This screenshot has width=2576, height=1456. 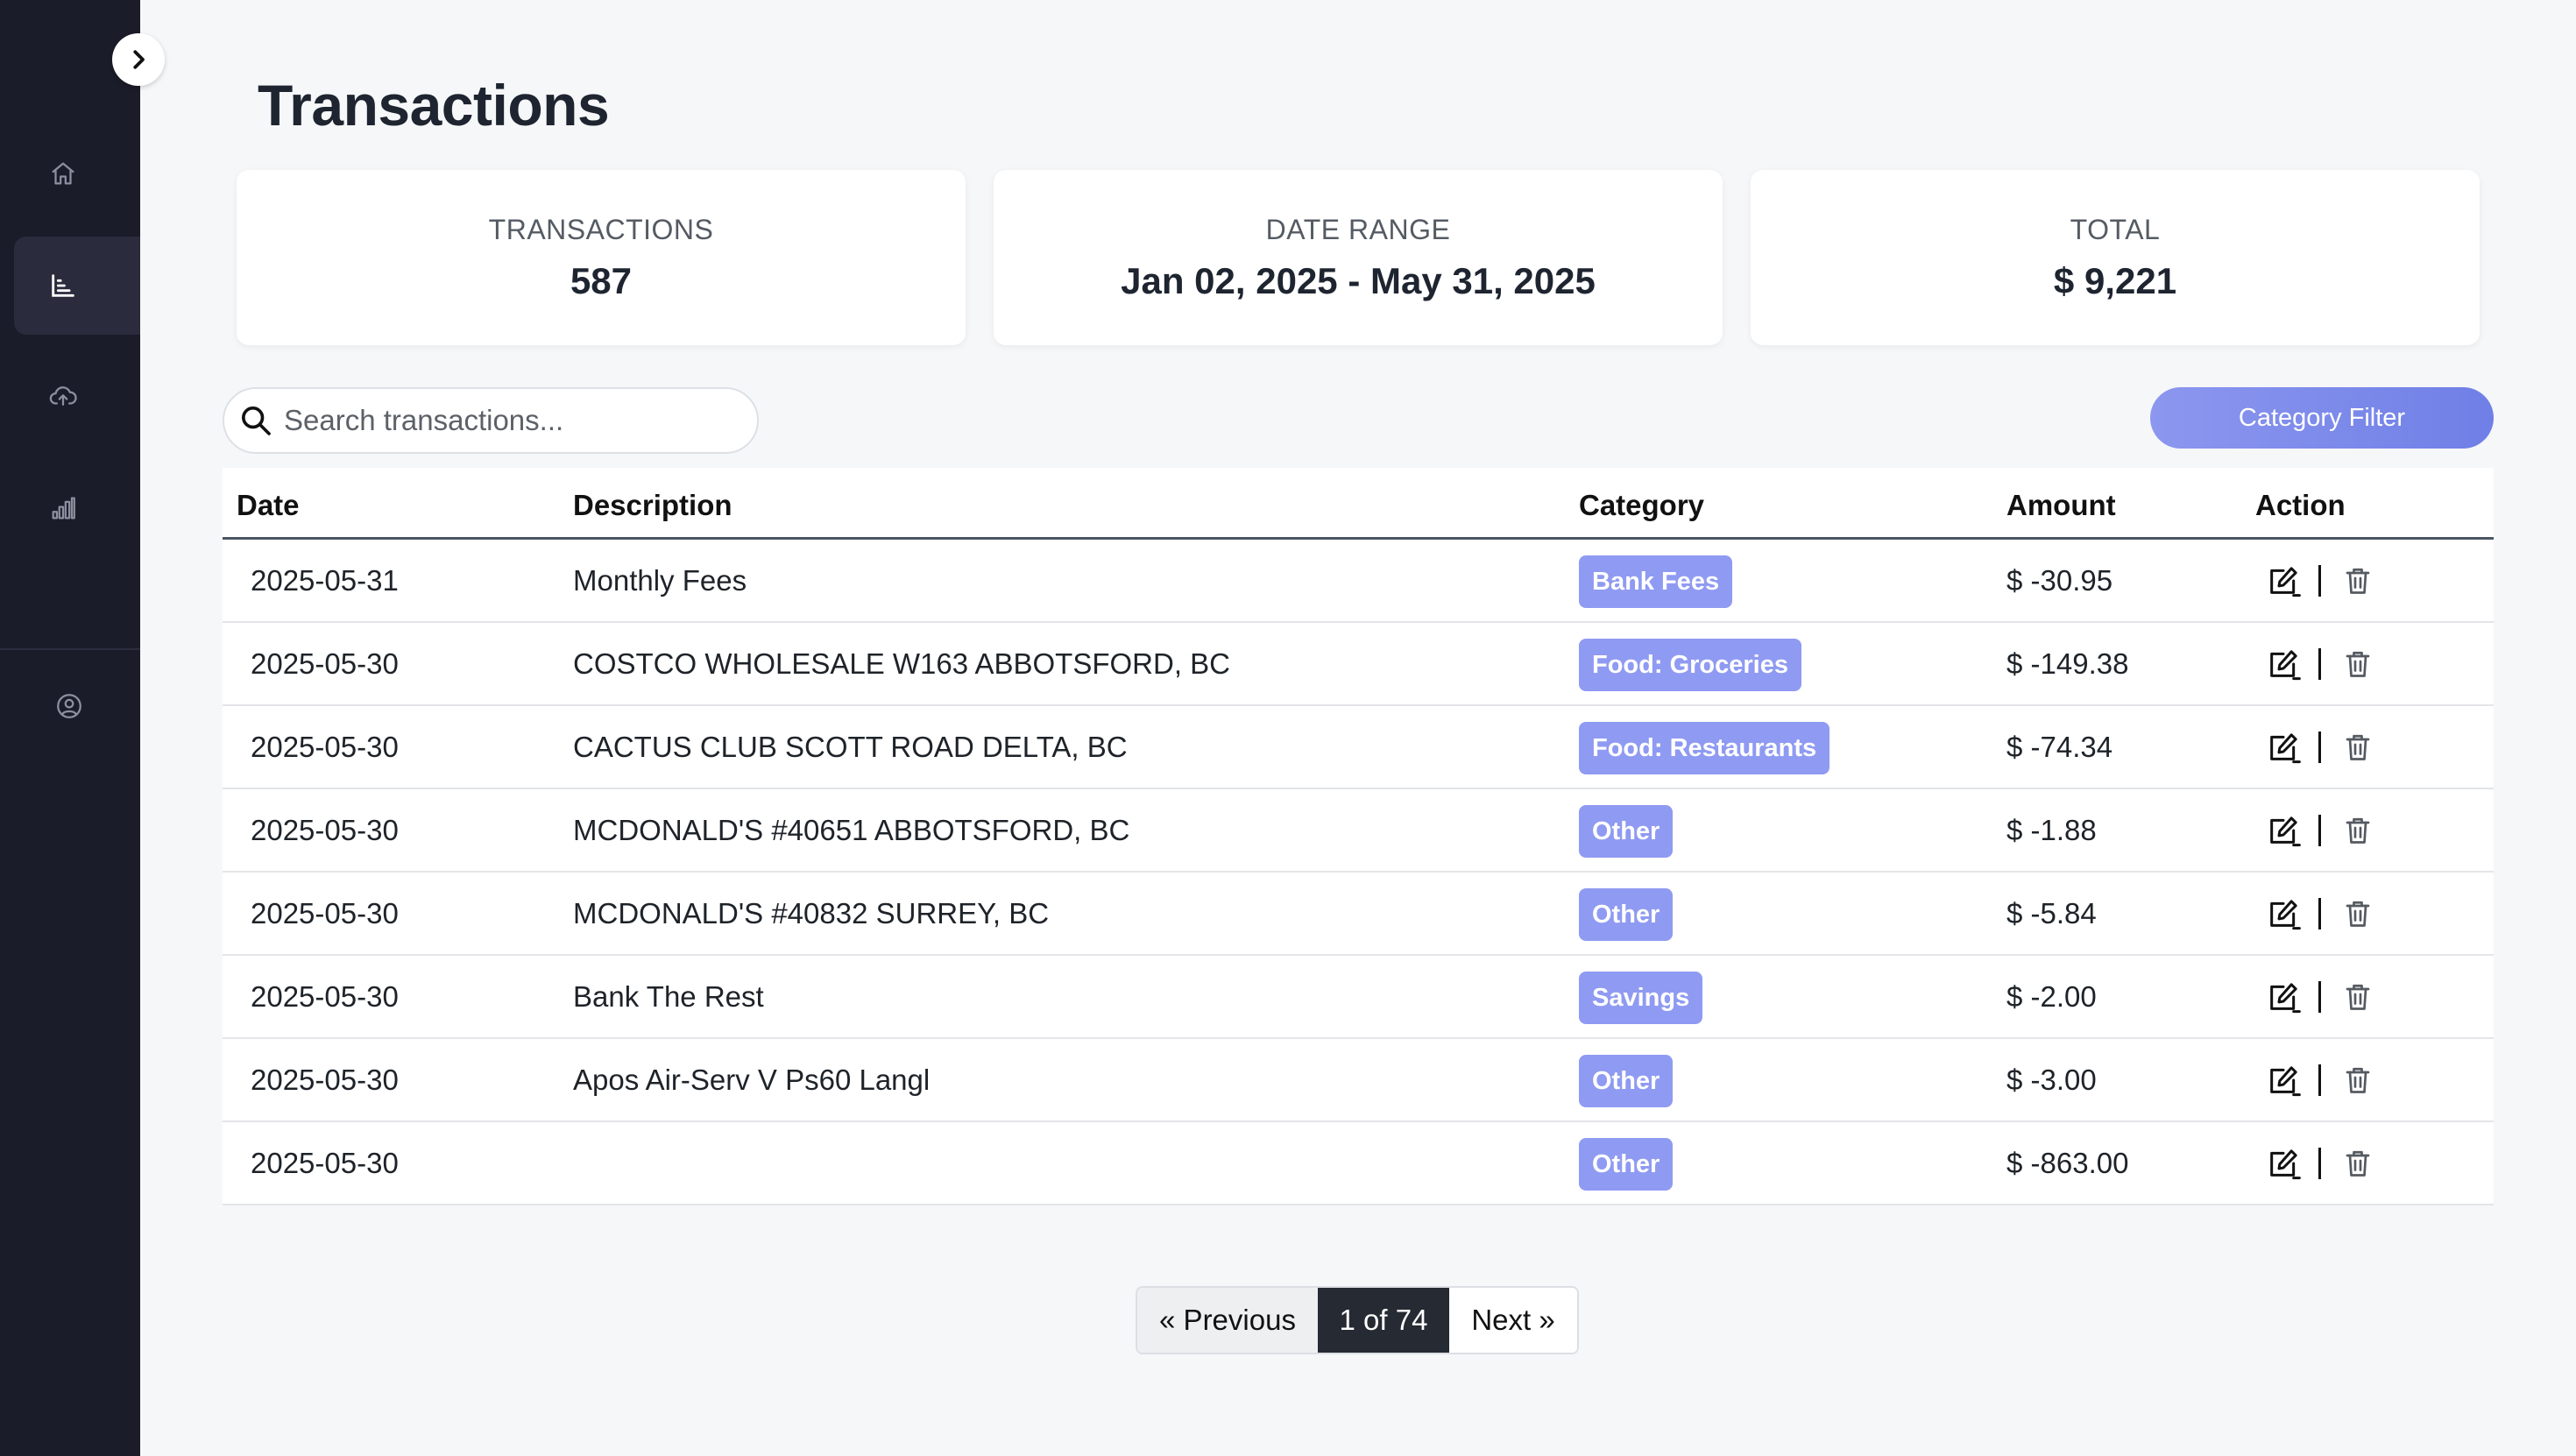 I want to click on table-row: 2025-05-30 Other $ -863.00, so click(x=1358, y=1163).